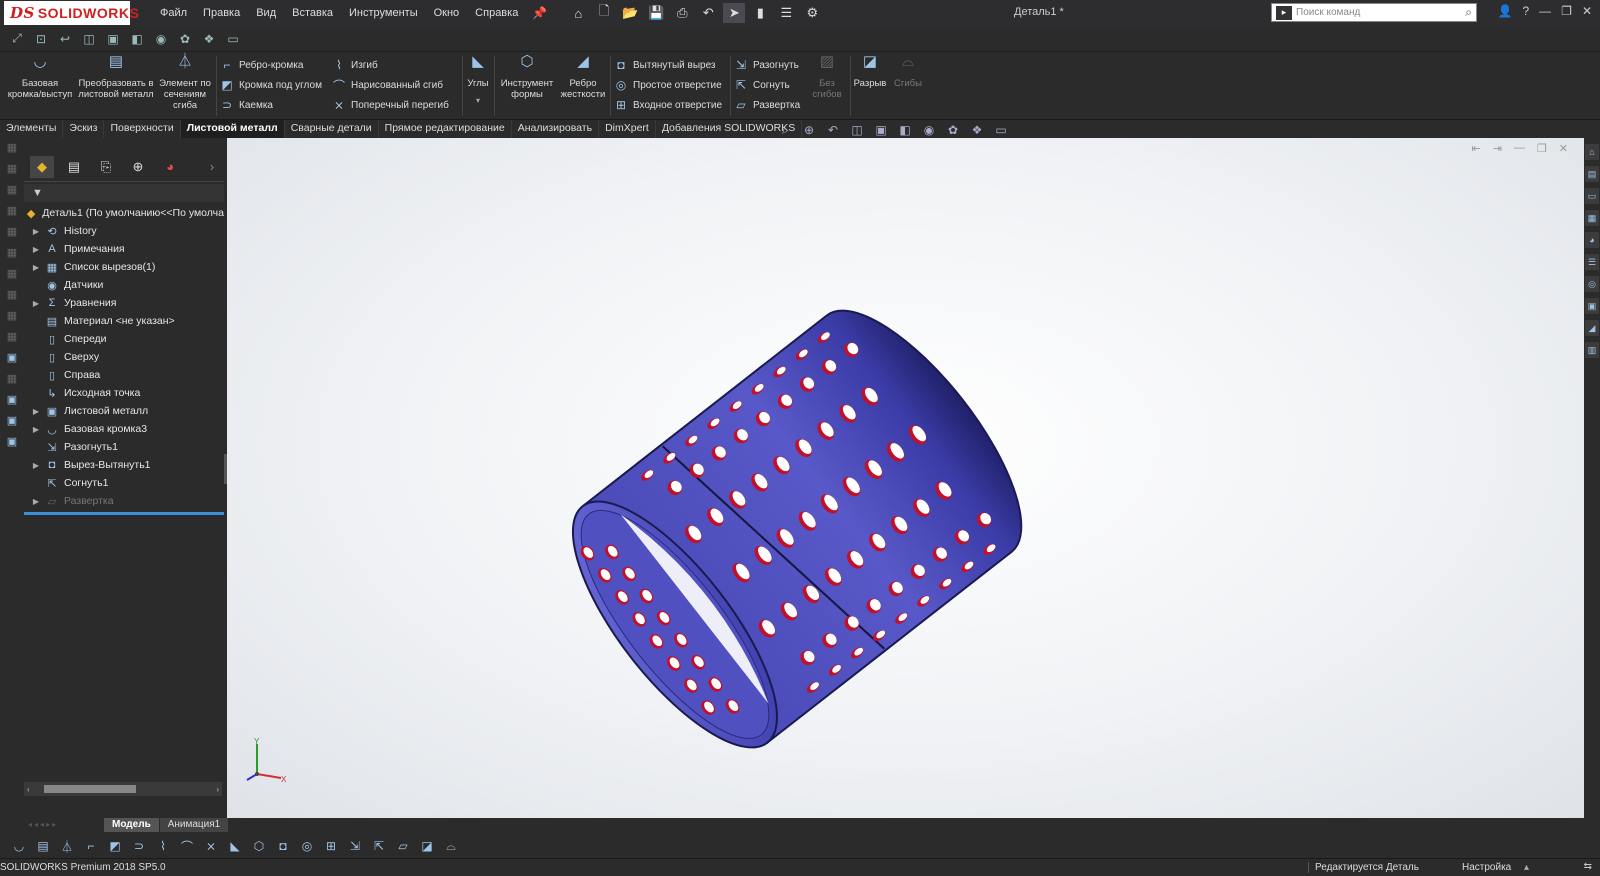  What do you see at coordinates (1592, 306) in the screenshot?
I see `task-pane-icon: ▣` at bounding box center [1592, 306].